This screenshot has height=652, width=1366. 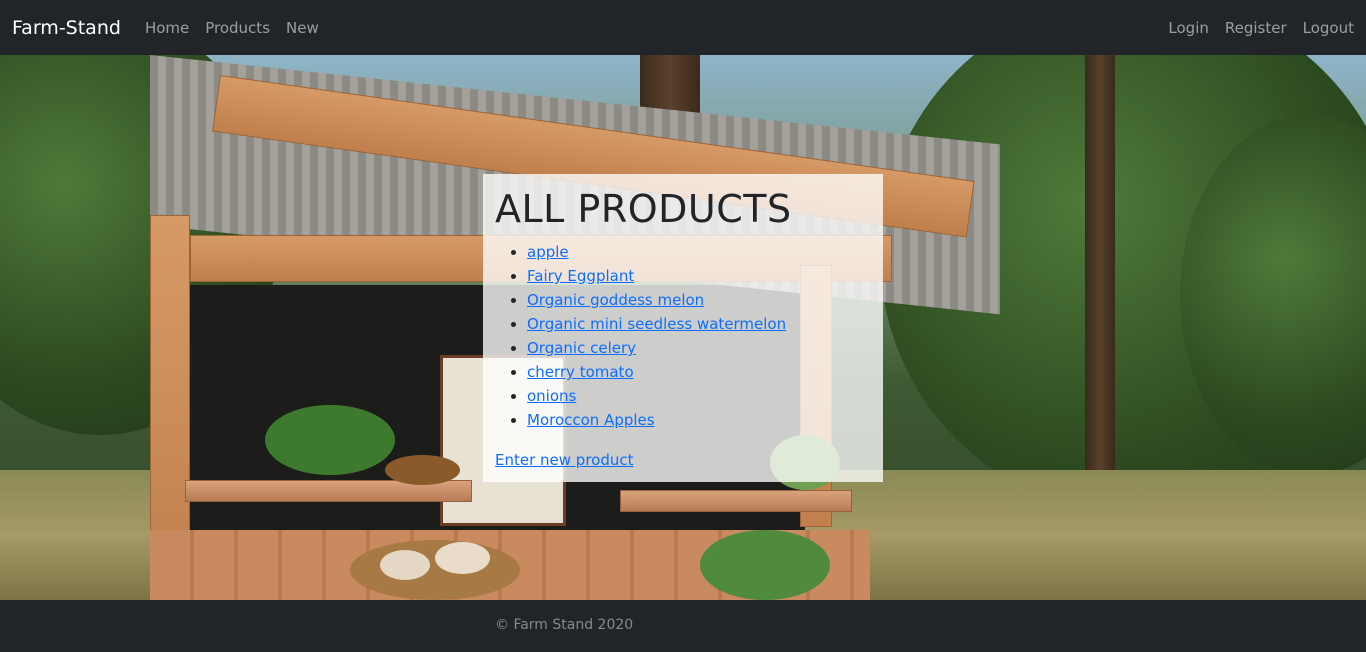 What do you see at coordinates (1328, 28) in the screenshot?
I see `nav-logout-link: Logout` at bounding box center [1328, 28].